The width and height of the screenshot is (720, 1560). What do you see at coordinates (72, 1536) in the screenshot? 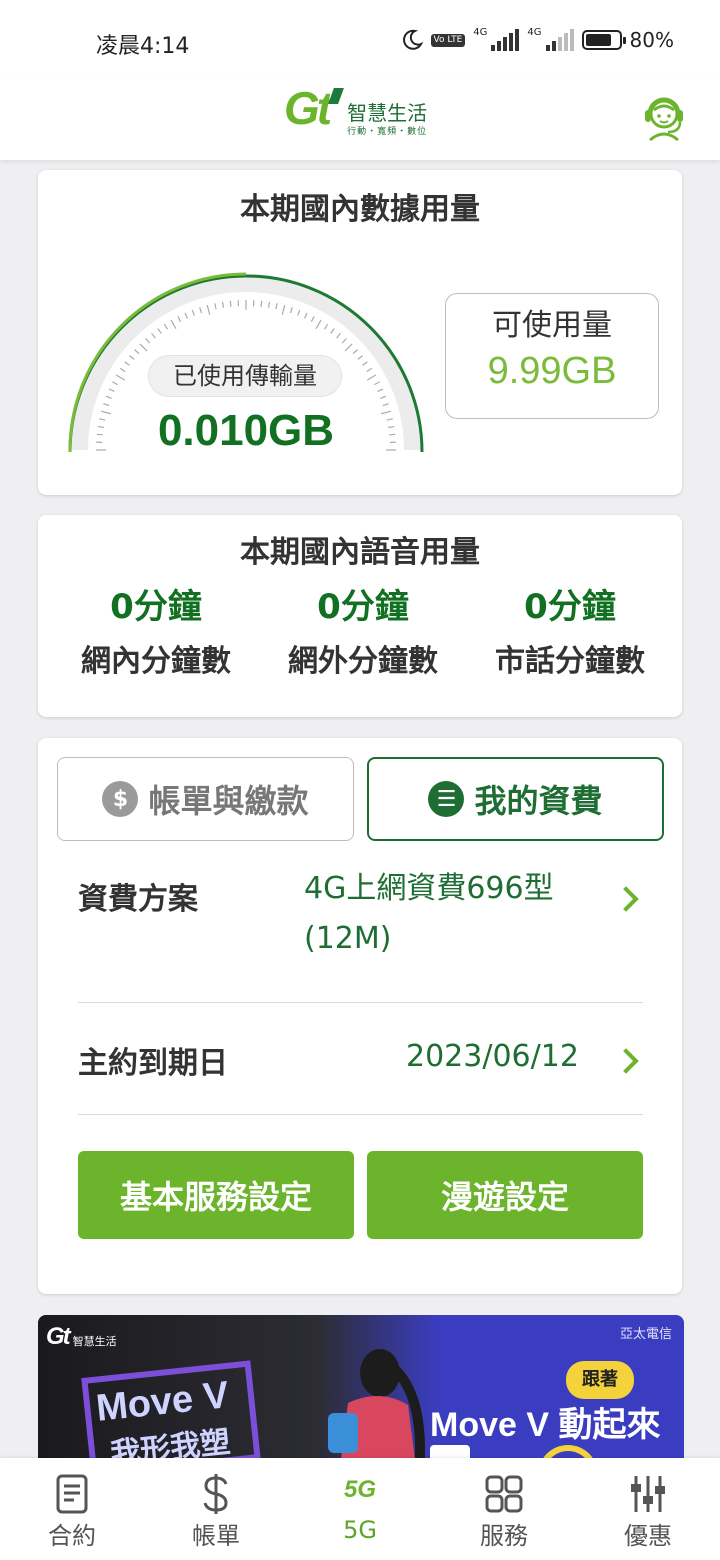
I see `nav-contract-label: 合約` at bounding box center [72, 1536].